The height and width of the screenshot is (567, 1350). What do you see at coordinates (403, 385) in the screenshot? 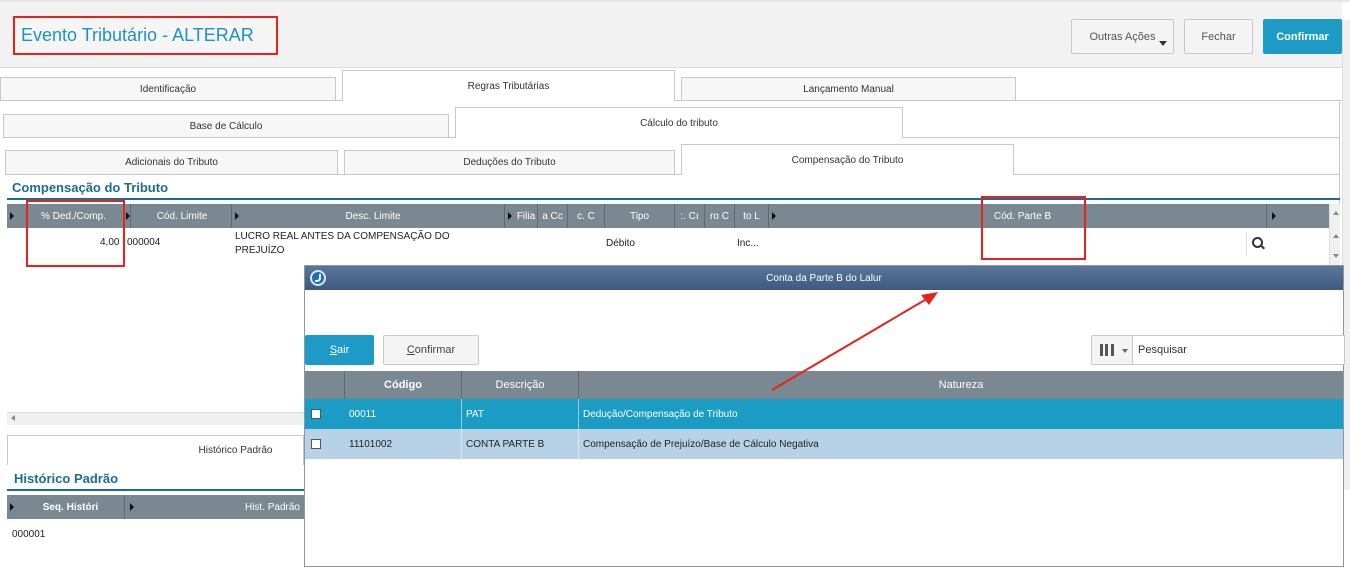
I see `col-codigo: Código` at bounding box center [403, 385].